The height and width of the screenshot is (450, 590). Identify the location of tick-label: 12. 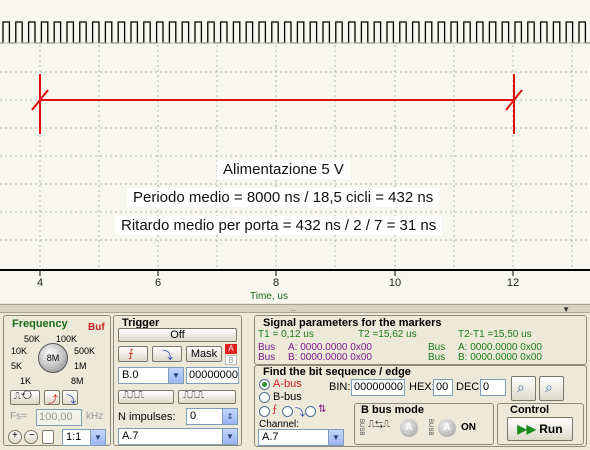
(513, 283).